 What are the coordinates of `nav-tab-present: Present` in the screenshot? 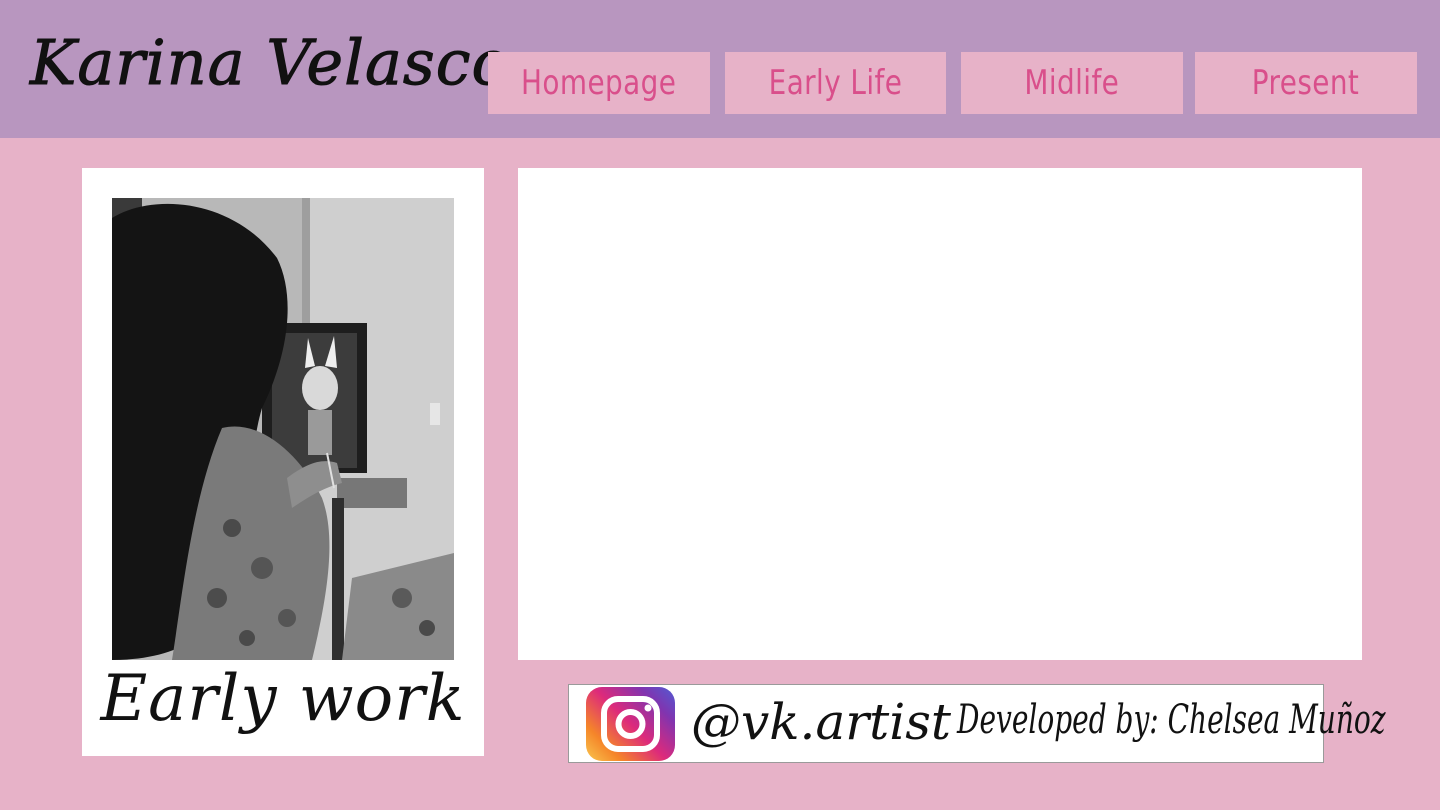 It's located at (1306, 83).